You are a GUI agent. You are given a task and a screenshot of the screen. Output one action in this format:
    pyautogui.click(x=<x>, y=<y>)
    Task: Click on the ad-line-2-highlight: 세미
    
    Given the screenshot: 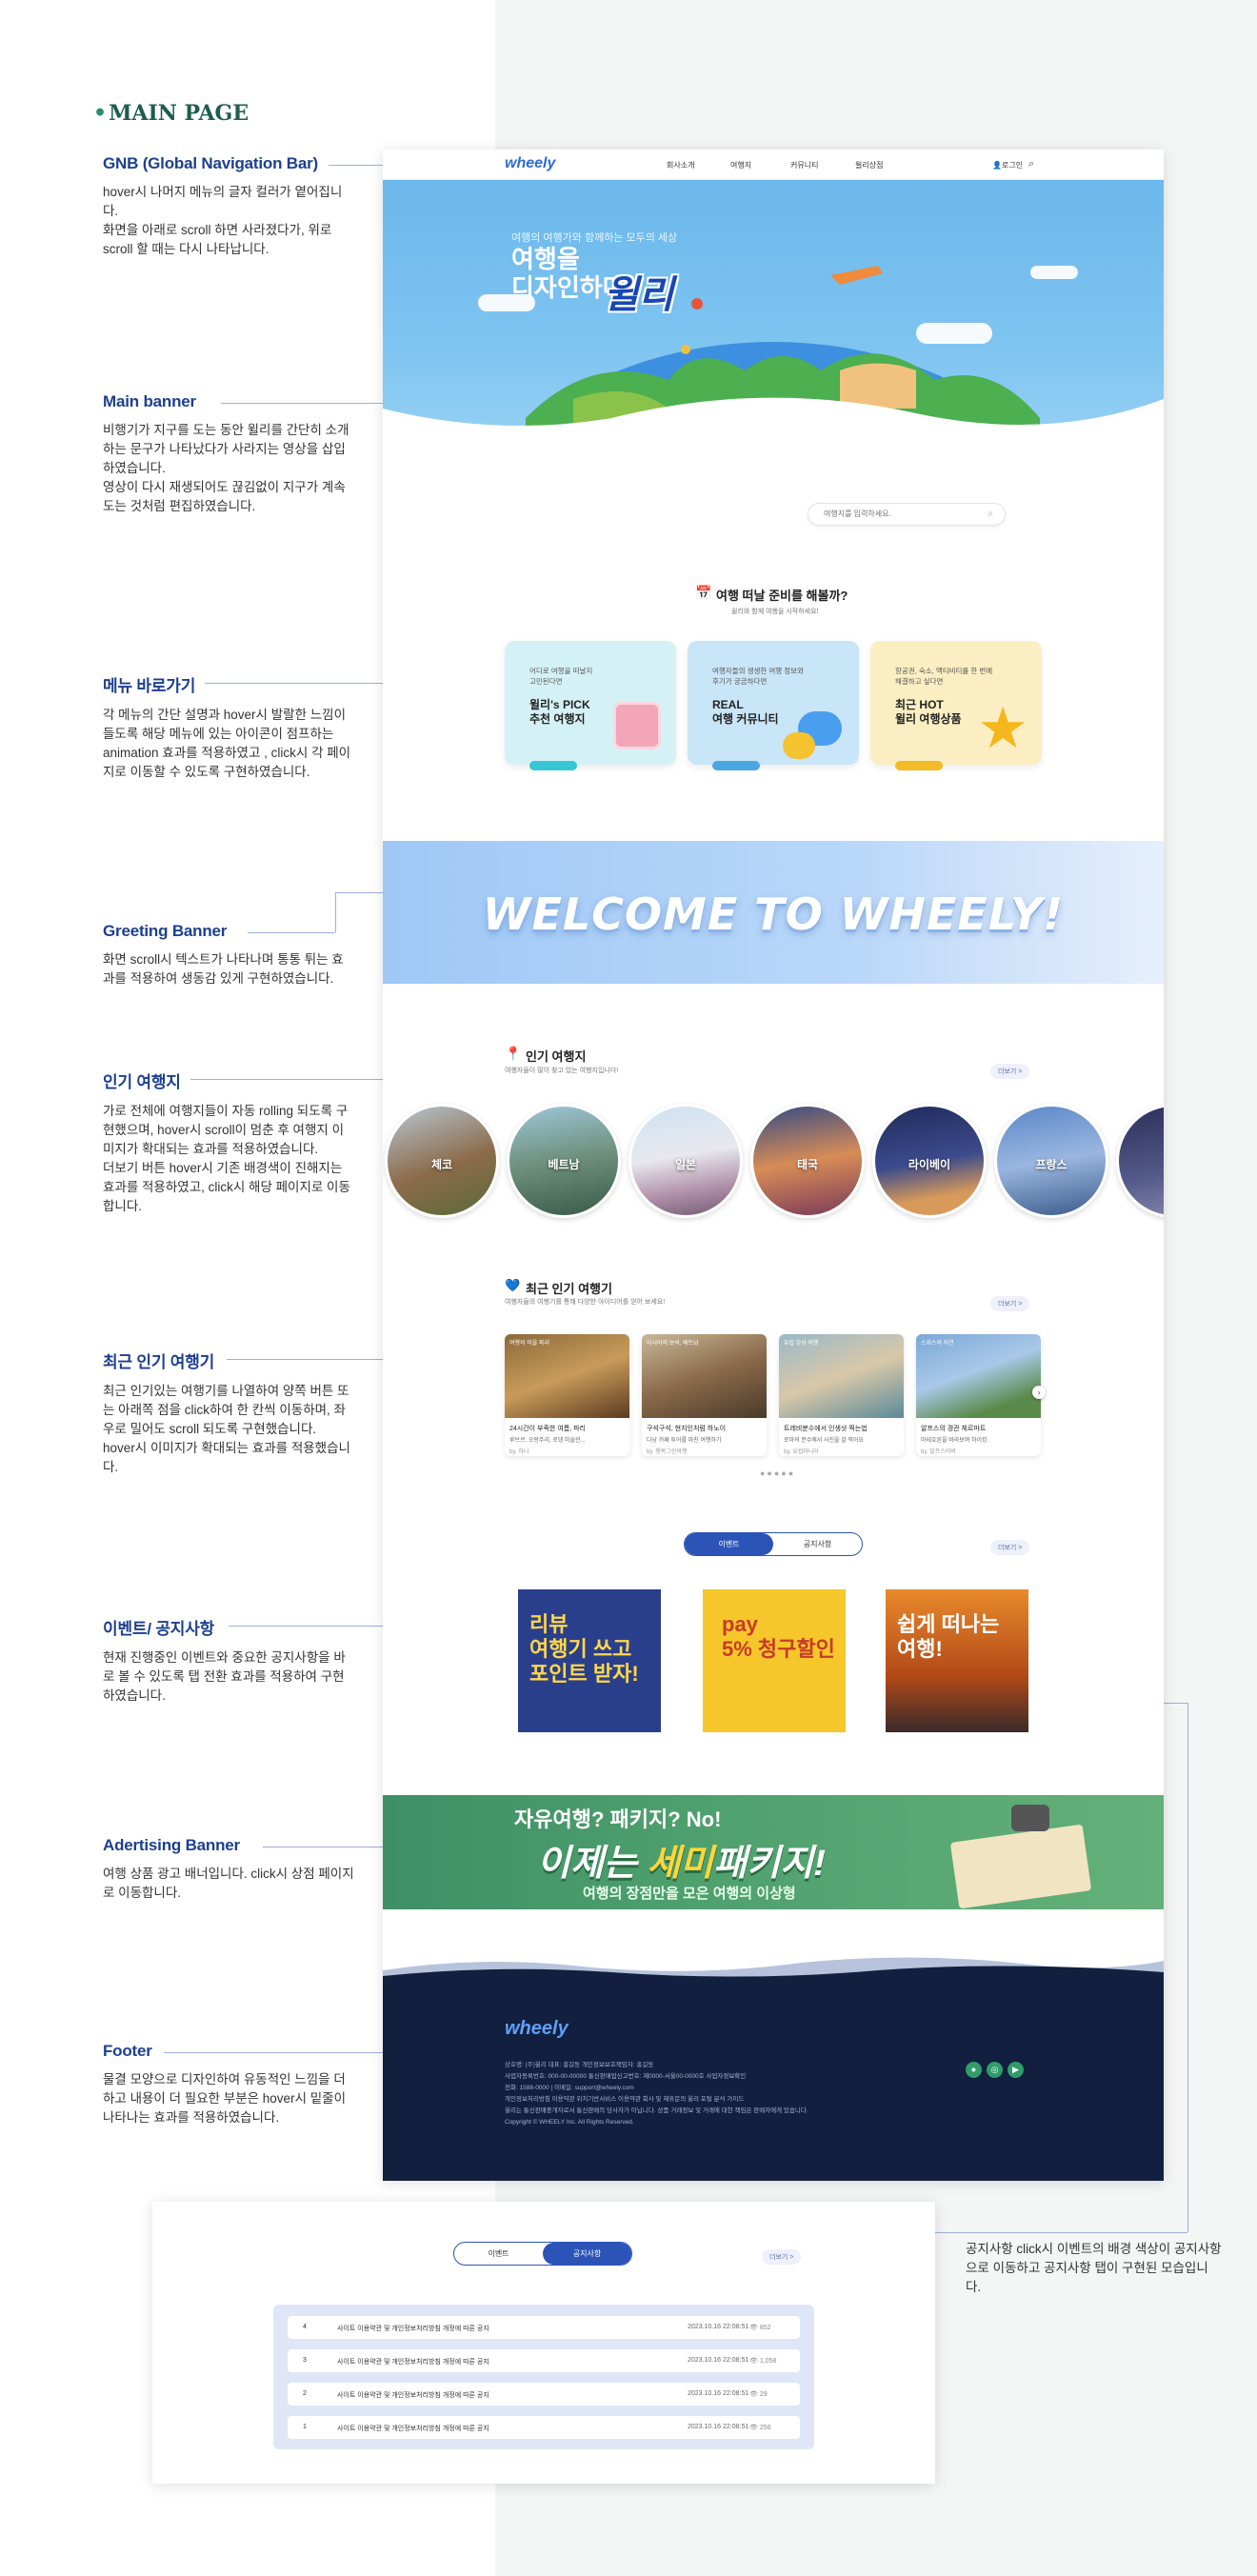 What is the action you would take?
    pyautogui.click(x=680, y=1864)
    